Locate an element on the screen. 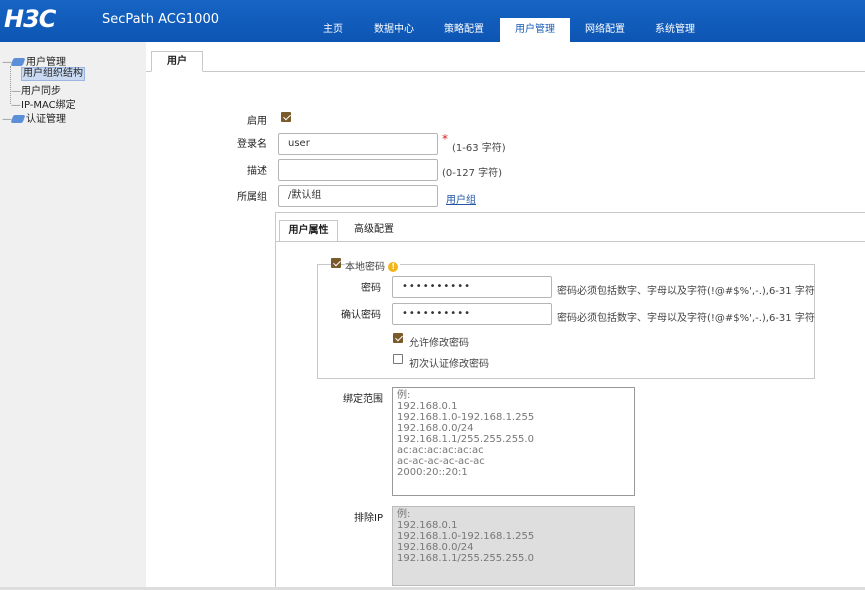 This screenshot has width=865, height=590. first-auth-change-checkbox is located at coordinates (398, 359).